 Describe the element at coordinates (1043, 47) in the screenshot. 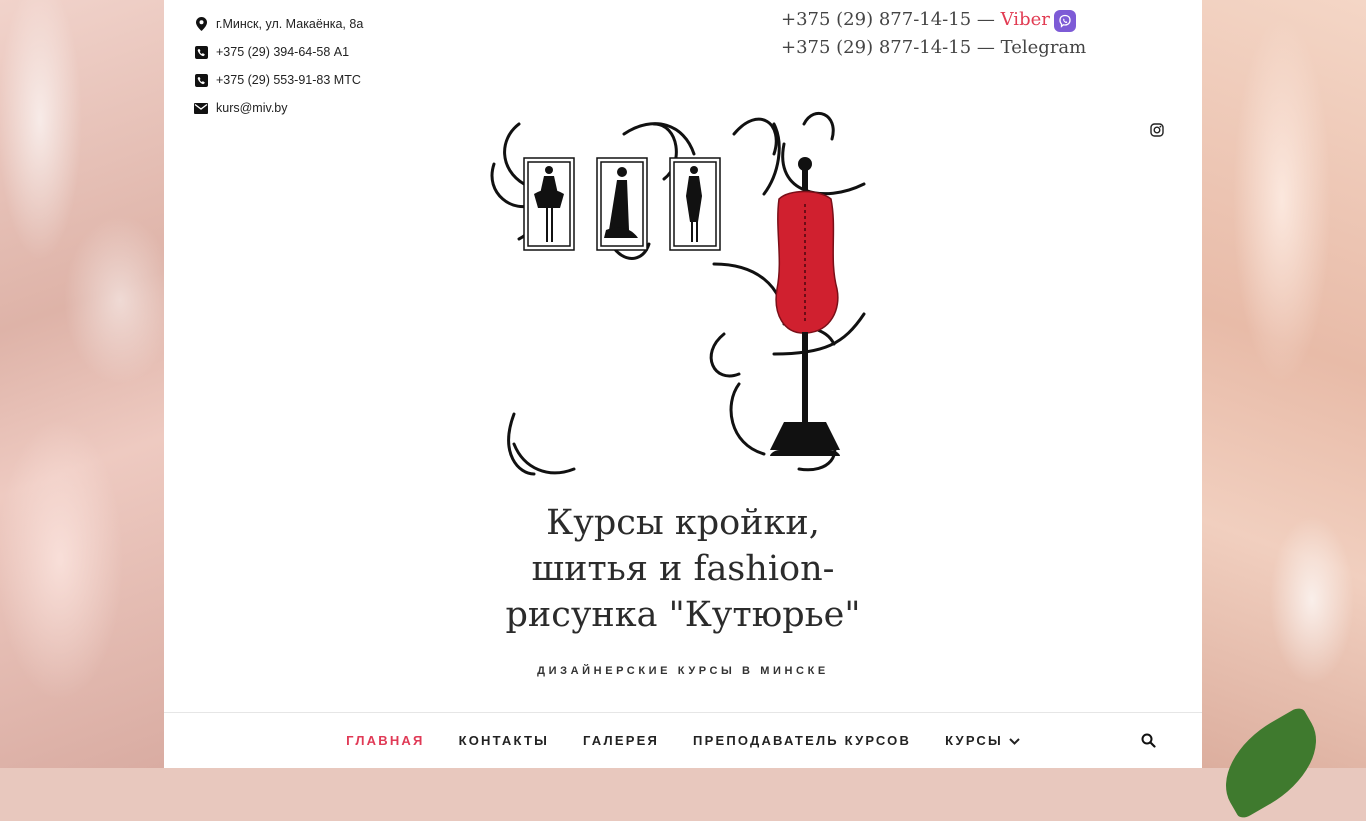

I see `telegram-label: Telegram` at that location.